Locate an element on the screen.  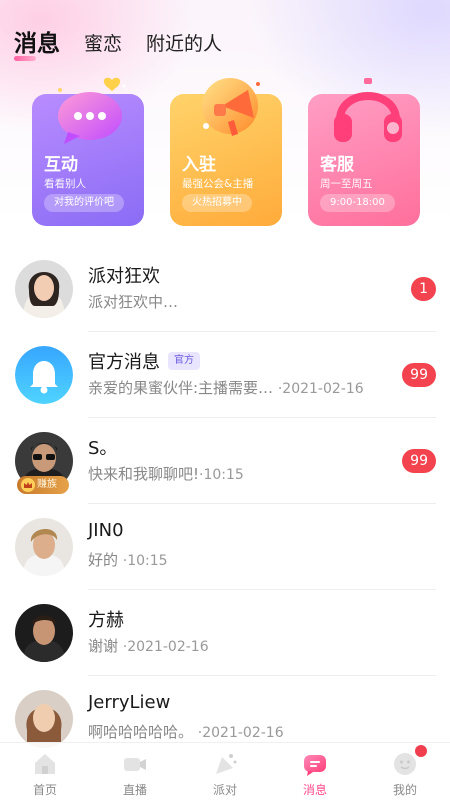
name-text: 方赫 is located at coordinates (106, 620).